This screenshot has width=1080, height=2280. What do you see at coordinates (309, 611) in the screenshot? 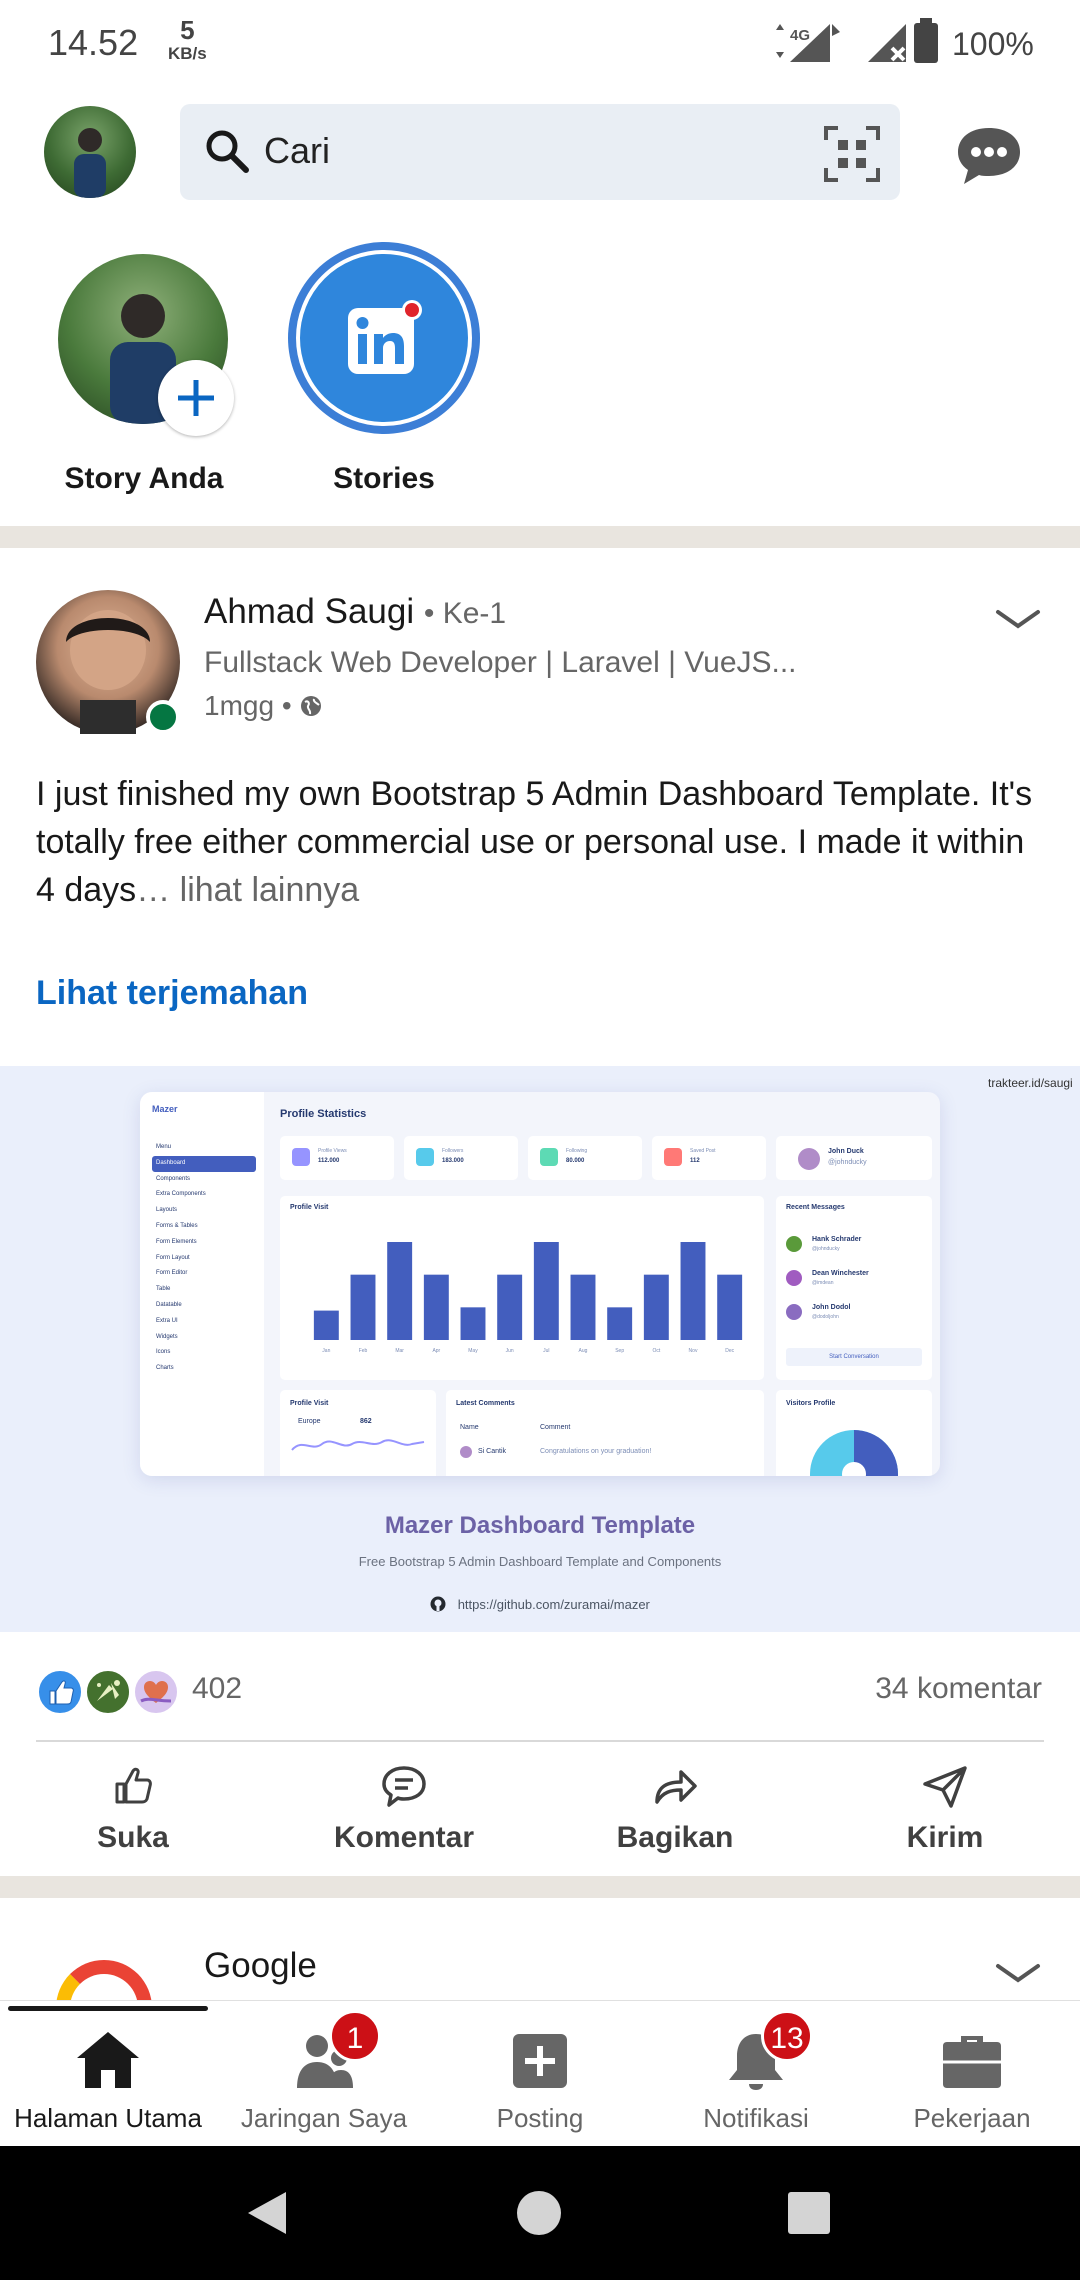
I see `author-name: Ahmad Saugi` at bounding box center [309, 611].